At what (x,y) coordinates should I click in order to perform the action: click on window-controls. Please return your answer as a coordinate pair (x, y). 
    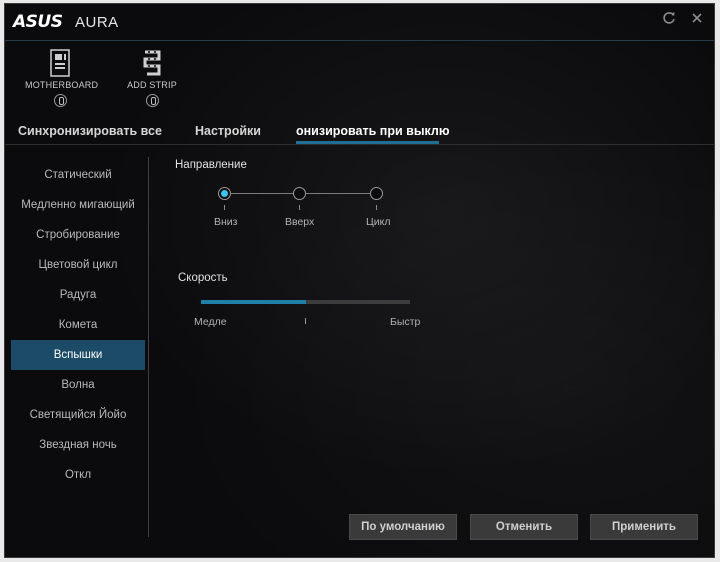
    Looking at the image, I should click on (683, 19).